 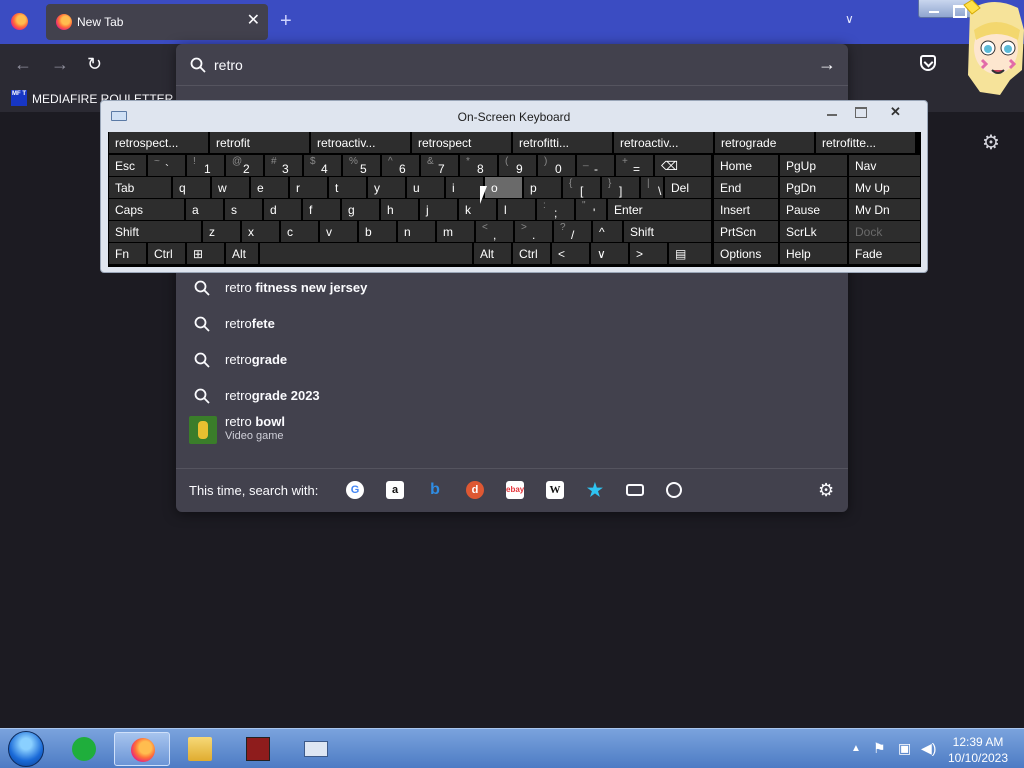 I want to click on new-tab-button: +, so click(x=286, y=21).